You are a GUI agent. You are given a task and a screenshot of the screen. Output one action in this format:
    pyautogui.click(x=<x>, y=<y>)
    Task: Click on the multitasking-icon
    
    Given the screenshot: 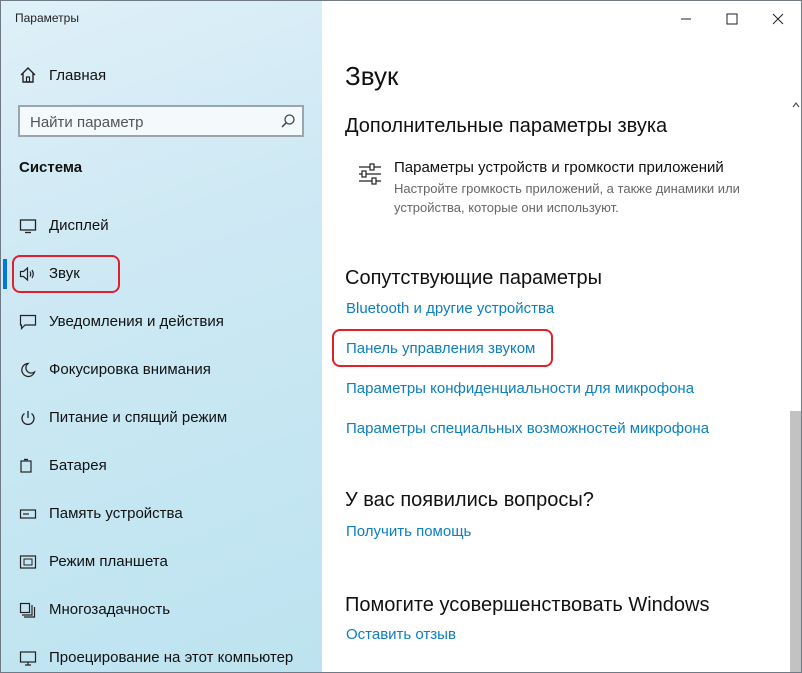 What is the action you would take?
    pyautogui.click(x=27, y=610)
    